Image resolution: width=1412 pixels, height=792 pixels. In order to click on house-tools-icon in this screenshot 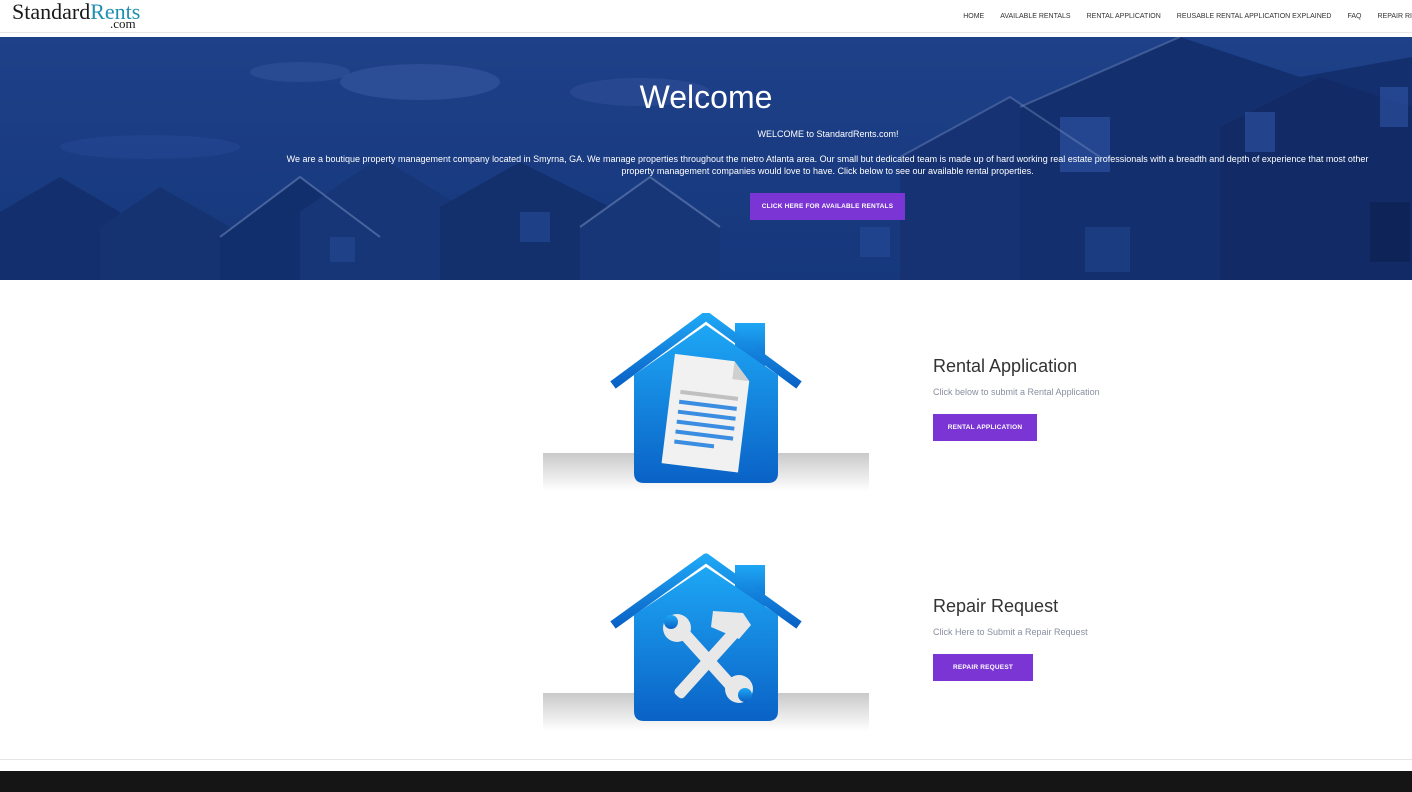, I will do `click(706, 642)`.